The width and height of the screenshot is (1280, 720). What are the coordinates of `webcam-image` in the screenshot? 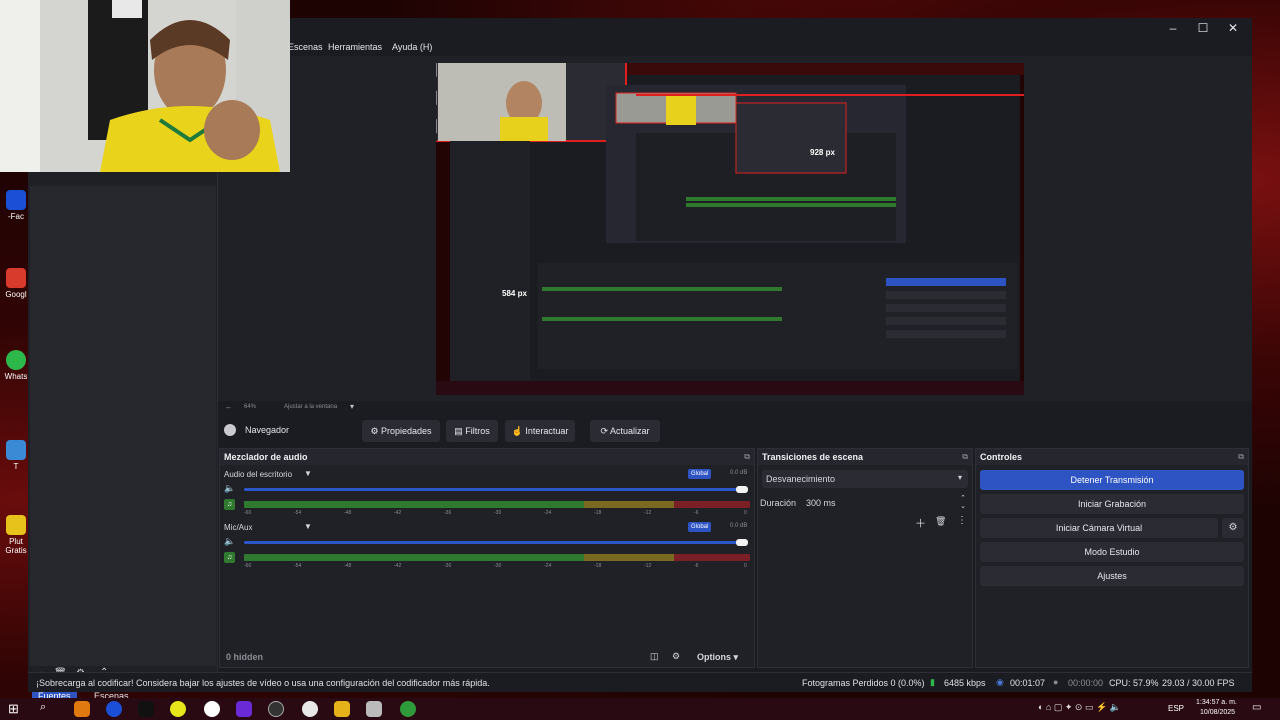 It's located at (145, 86).